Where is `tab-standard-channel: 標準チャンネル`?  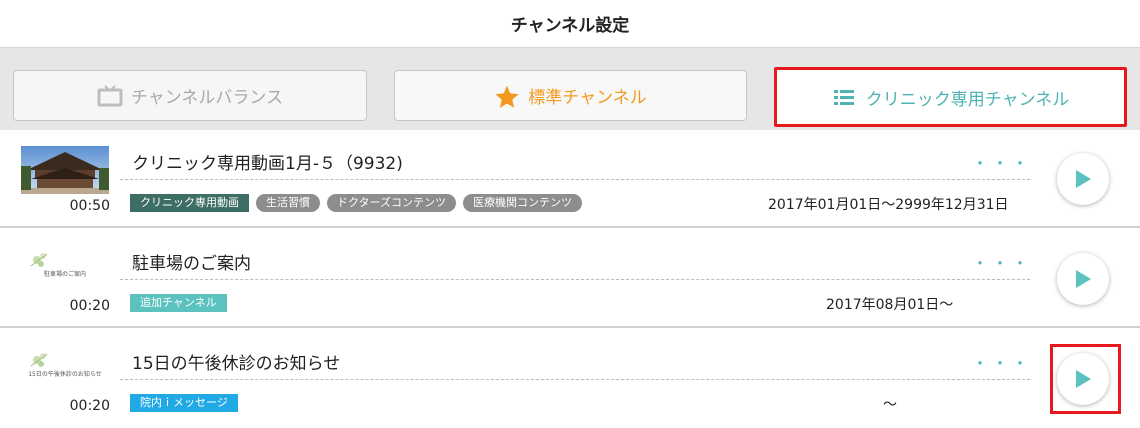
tab-standard-channel: 標準チャンネル is located at coordinates (570, 95).